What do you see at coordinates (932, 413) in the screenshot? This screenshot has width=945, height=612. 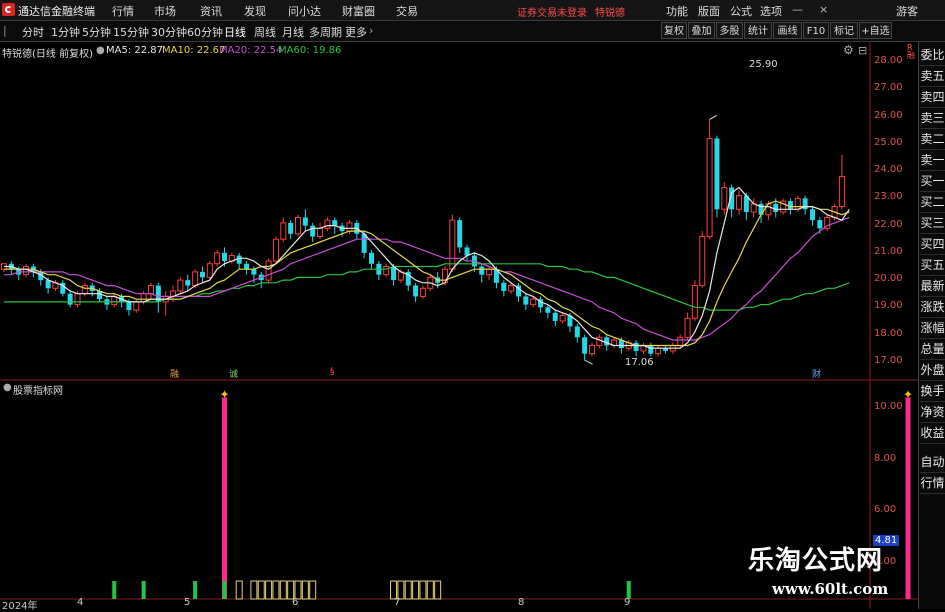 I see `side-button: 净资` at bounding box center [932, 413].